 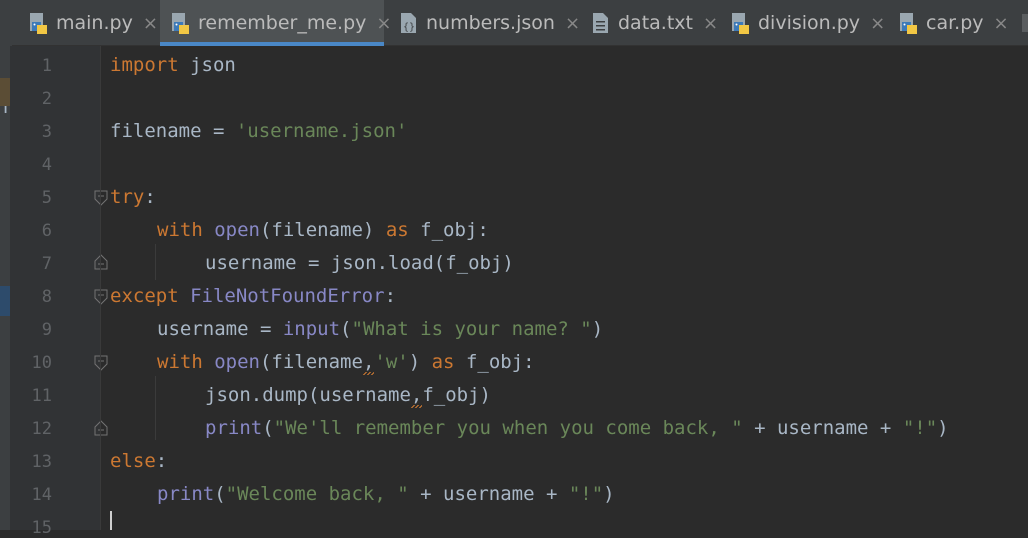 What do you see at coordinates (323, 230) in the screenshot?
I see `code-line-6: with open(filename) as f_obj:` at bounding box center [323, 230].